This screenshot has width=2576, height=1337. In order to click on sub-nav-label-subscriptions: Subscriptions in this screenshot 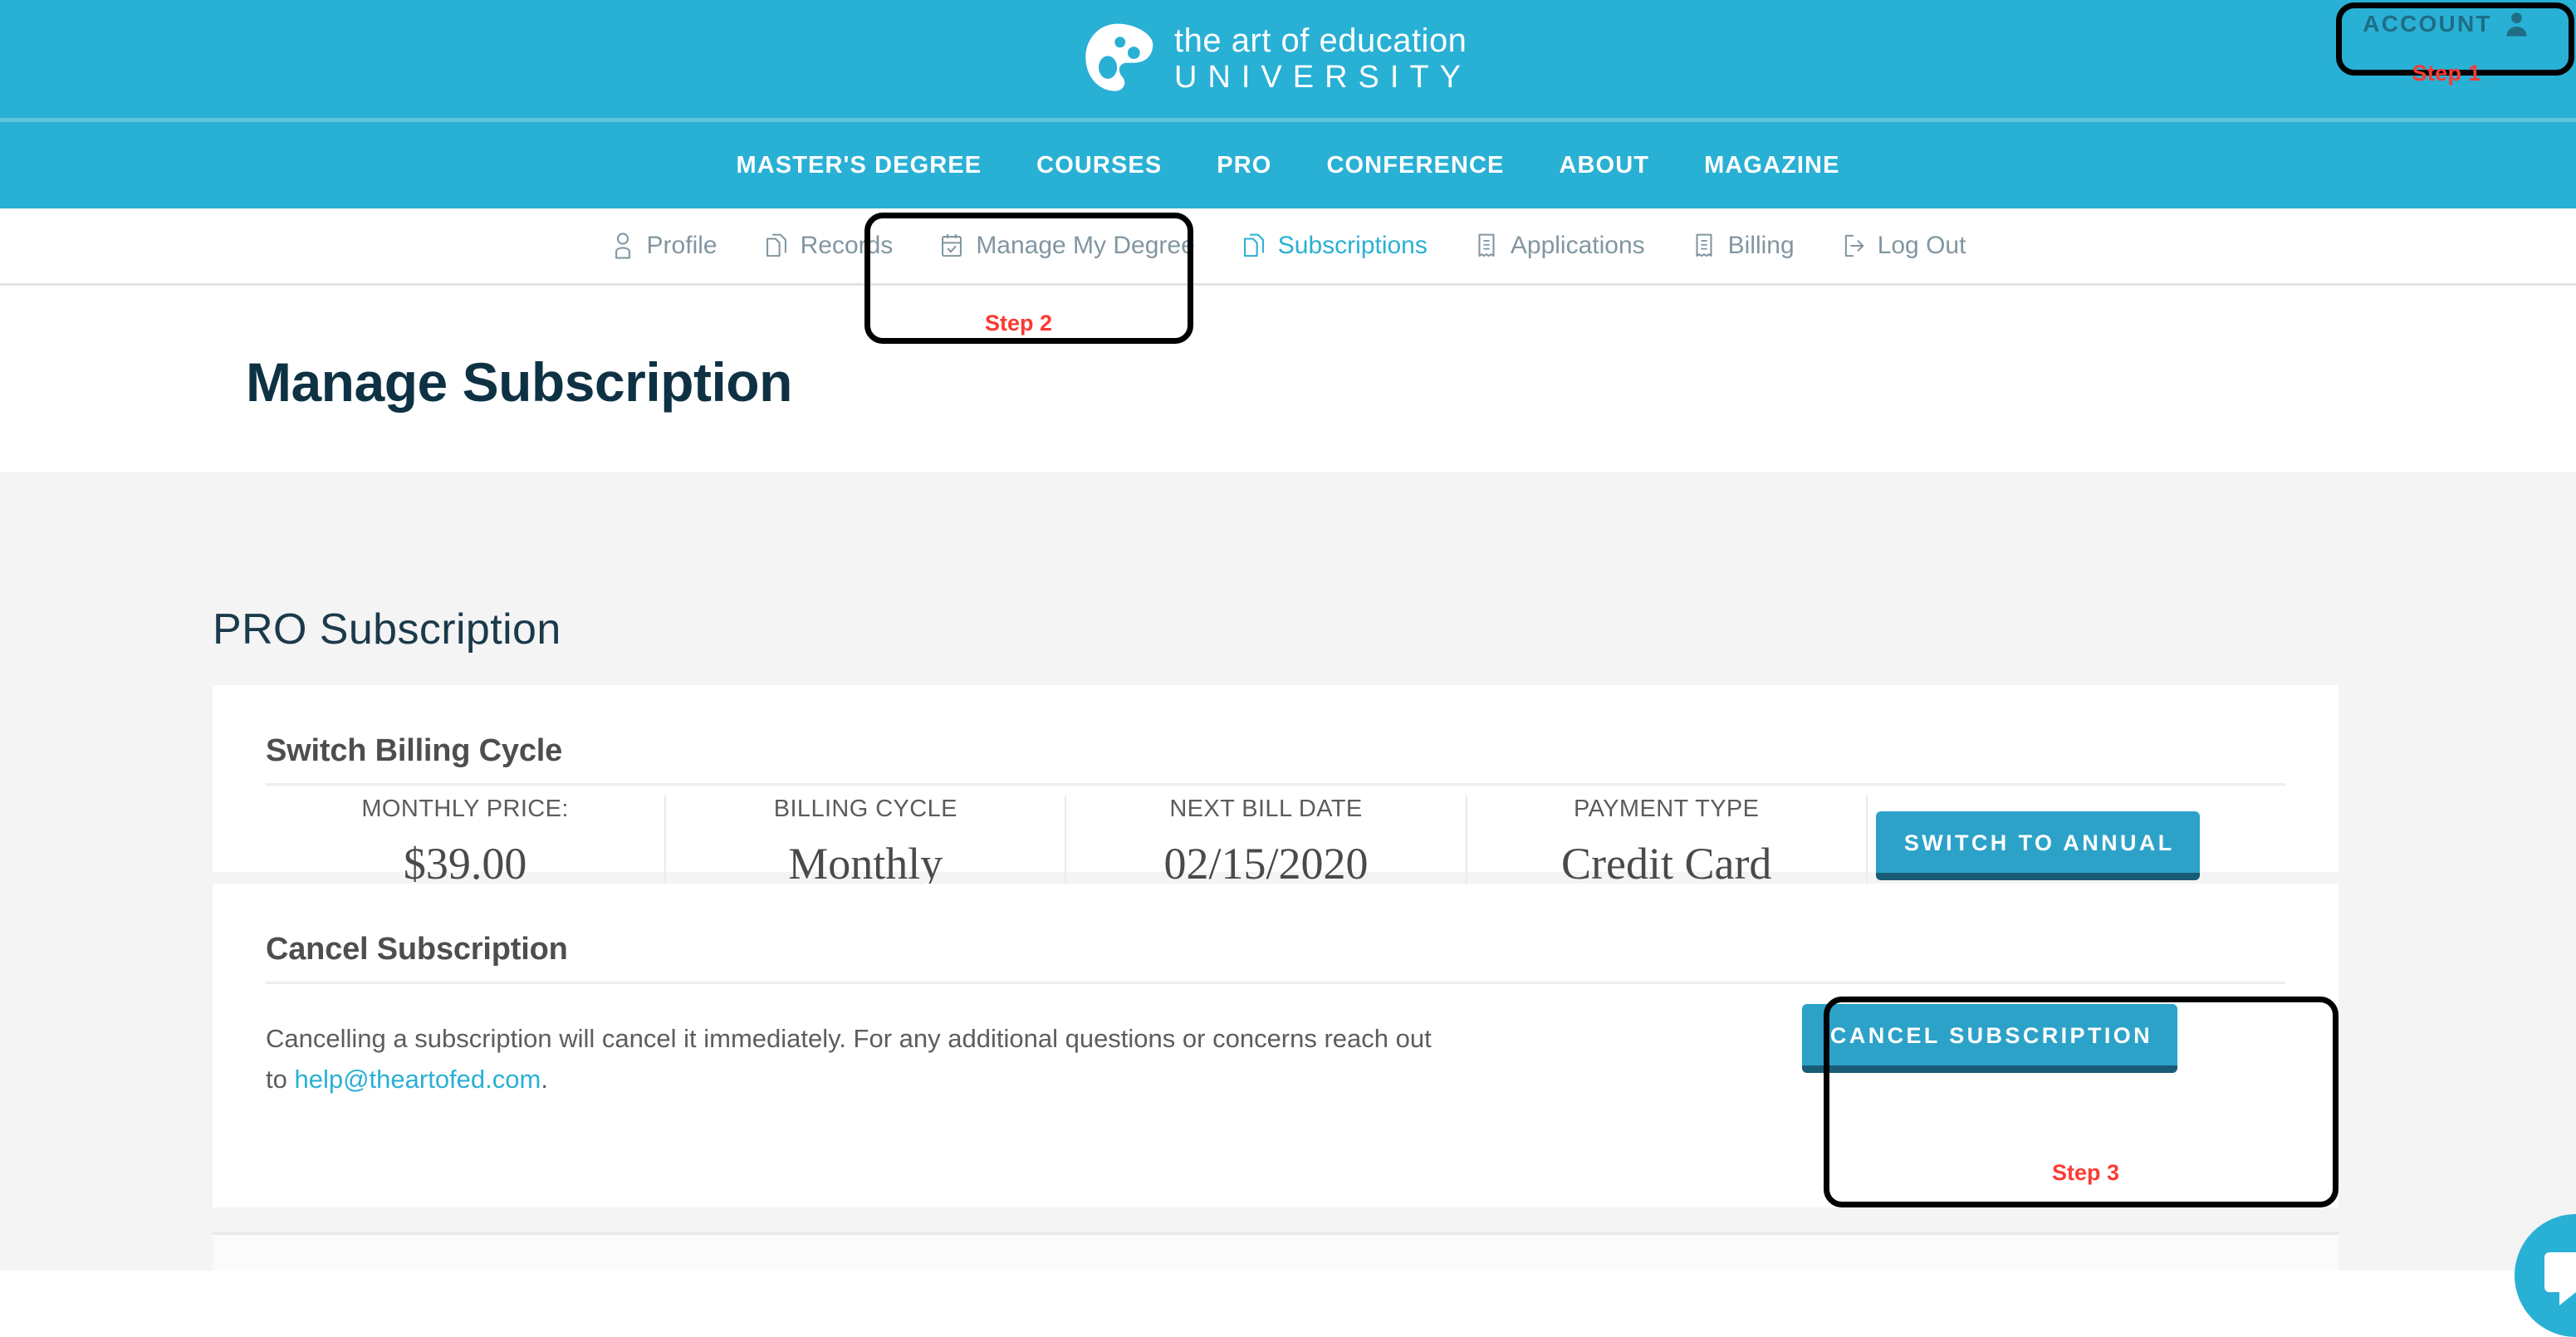, I will do `click(1353, 245)`.